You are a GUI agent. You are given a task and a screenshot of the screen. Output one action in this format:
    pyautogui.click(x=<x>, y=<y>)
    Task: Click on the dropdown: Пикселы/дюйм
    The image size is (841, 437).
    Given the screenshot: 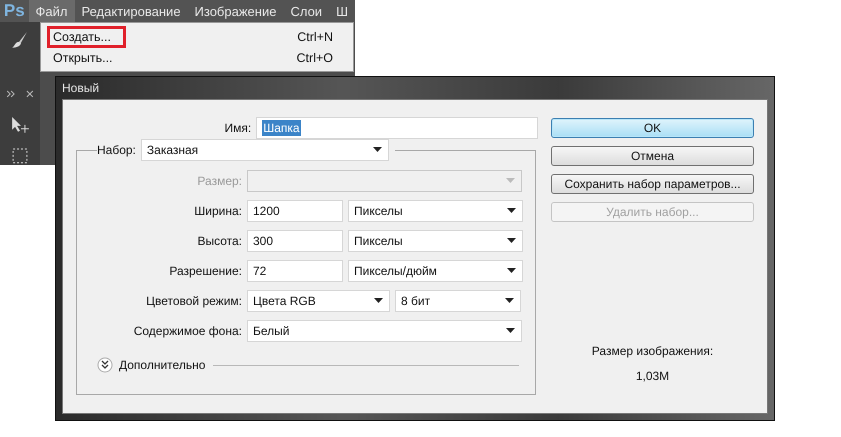 What is the action you would take?
    pyautogui.click(x=435, y=271)
    